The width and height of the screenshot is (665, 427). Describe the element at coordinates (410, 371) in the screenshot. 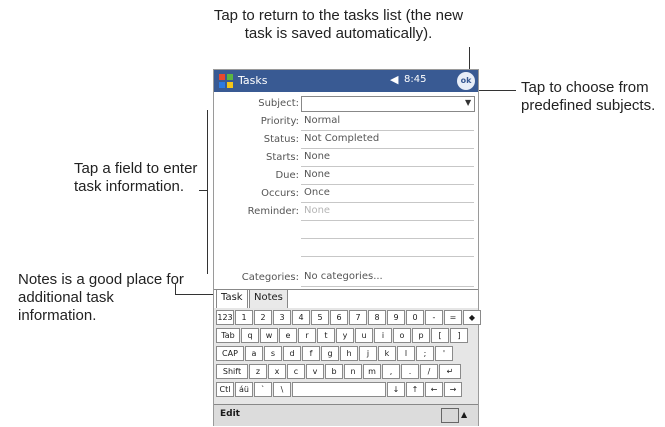

I see `key: .` at that location.